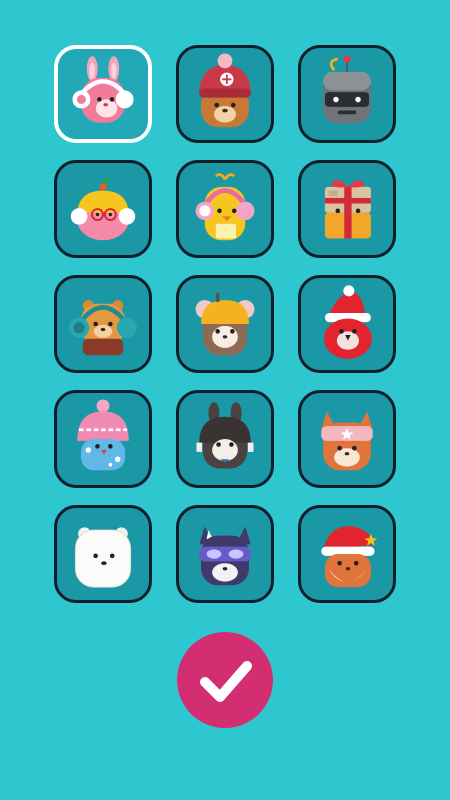 This screenshot has width=450, height=800. Describe the element at coordinates (103, 89) in the screenshot. I see `pink-bunny-icon` at that location.